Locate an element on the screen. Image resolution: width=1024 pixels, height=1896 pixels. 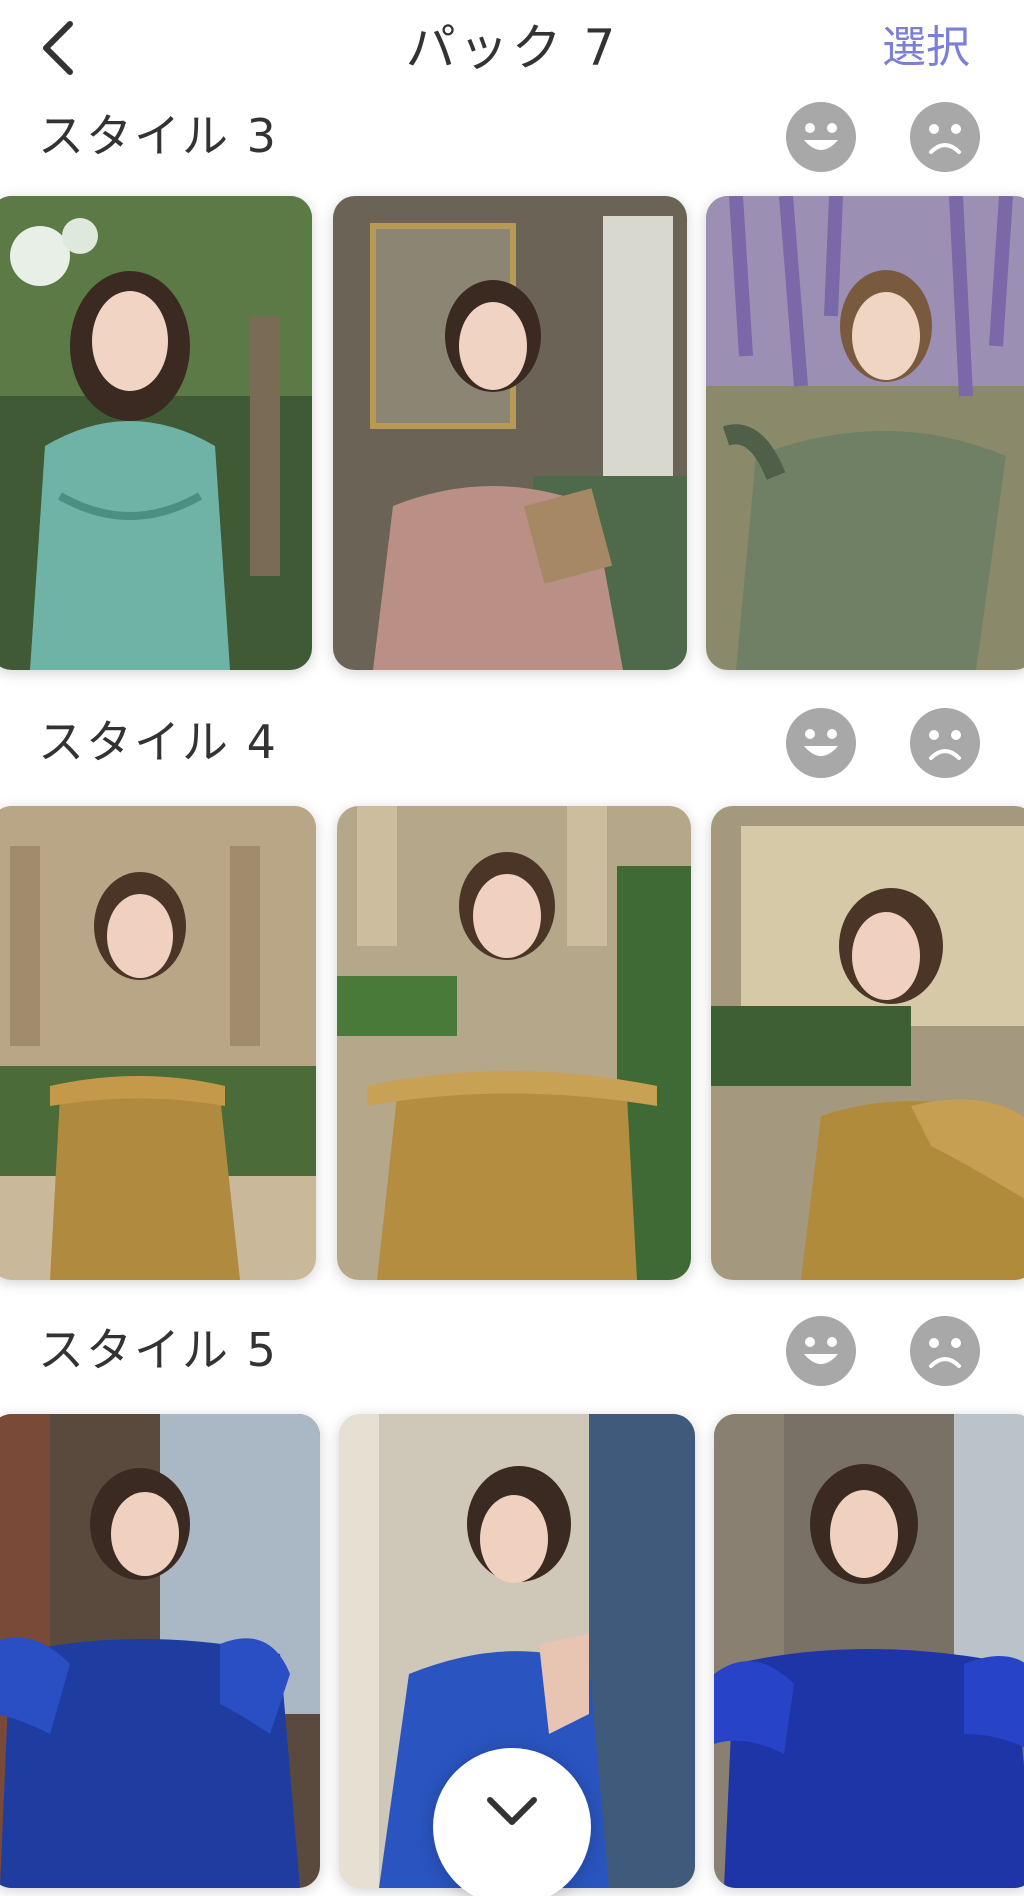
chevron-down-icon is located at coordinates (512, 1811).